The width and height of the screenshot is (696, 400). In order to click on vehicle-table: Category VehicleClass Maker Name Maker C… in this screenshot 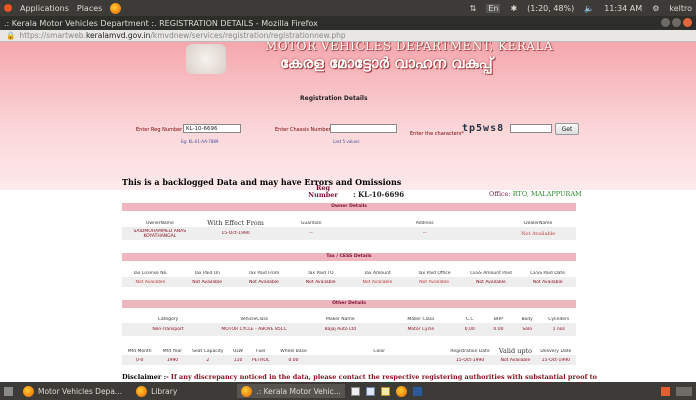, I will do `click(349, 325)`.